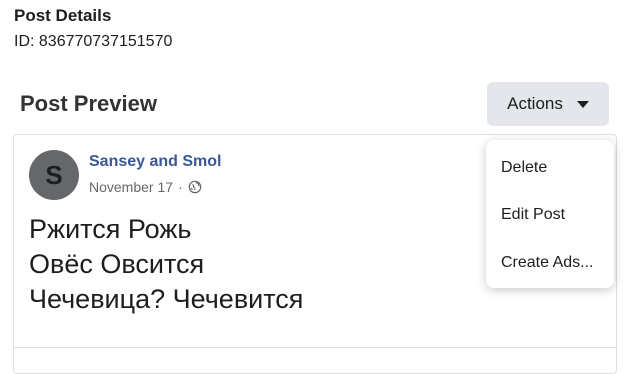 This screenshot has height=374, width=627. I want to click on post-text-line: Овёс Овсится, so click(117, 264).